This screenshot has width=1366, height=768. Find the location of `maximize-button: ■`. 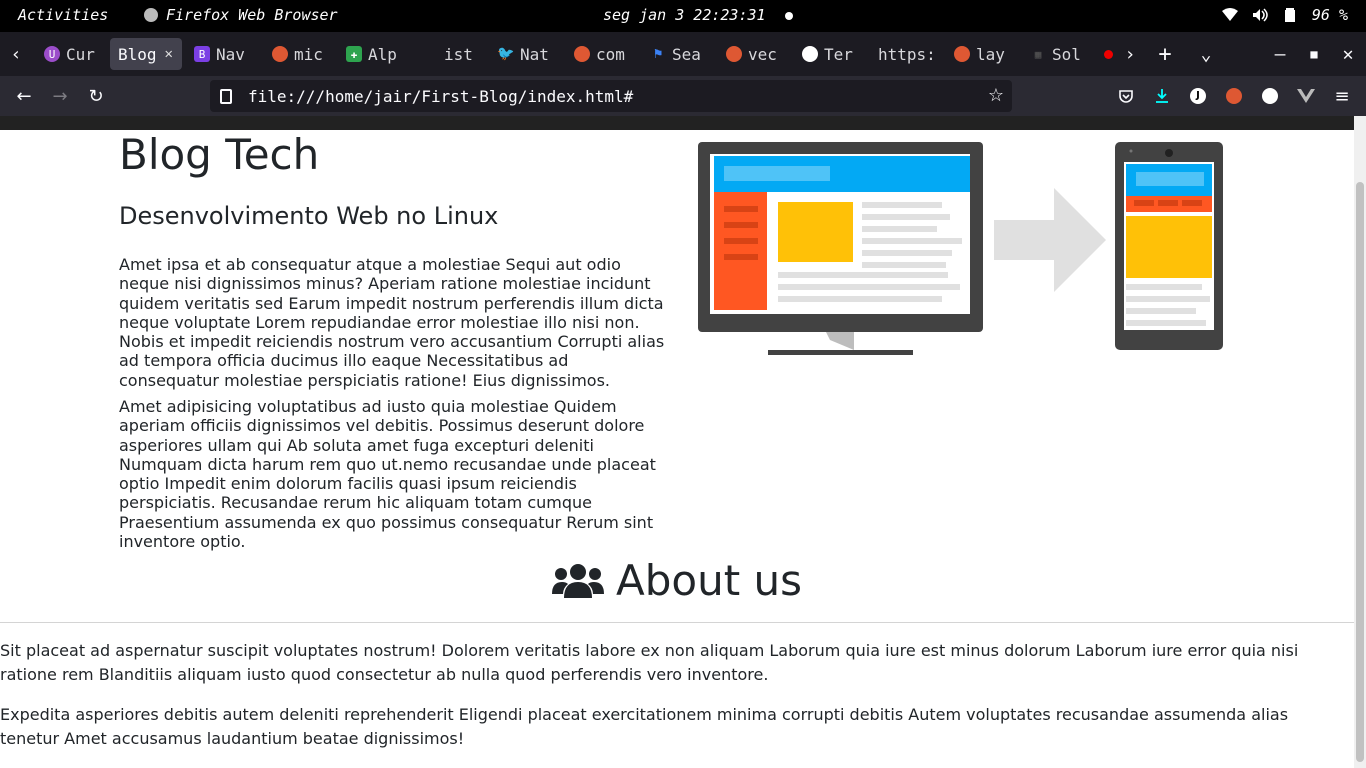

maximize-button: ■ is located at coordinates (1314, 54).